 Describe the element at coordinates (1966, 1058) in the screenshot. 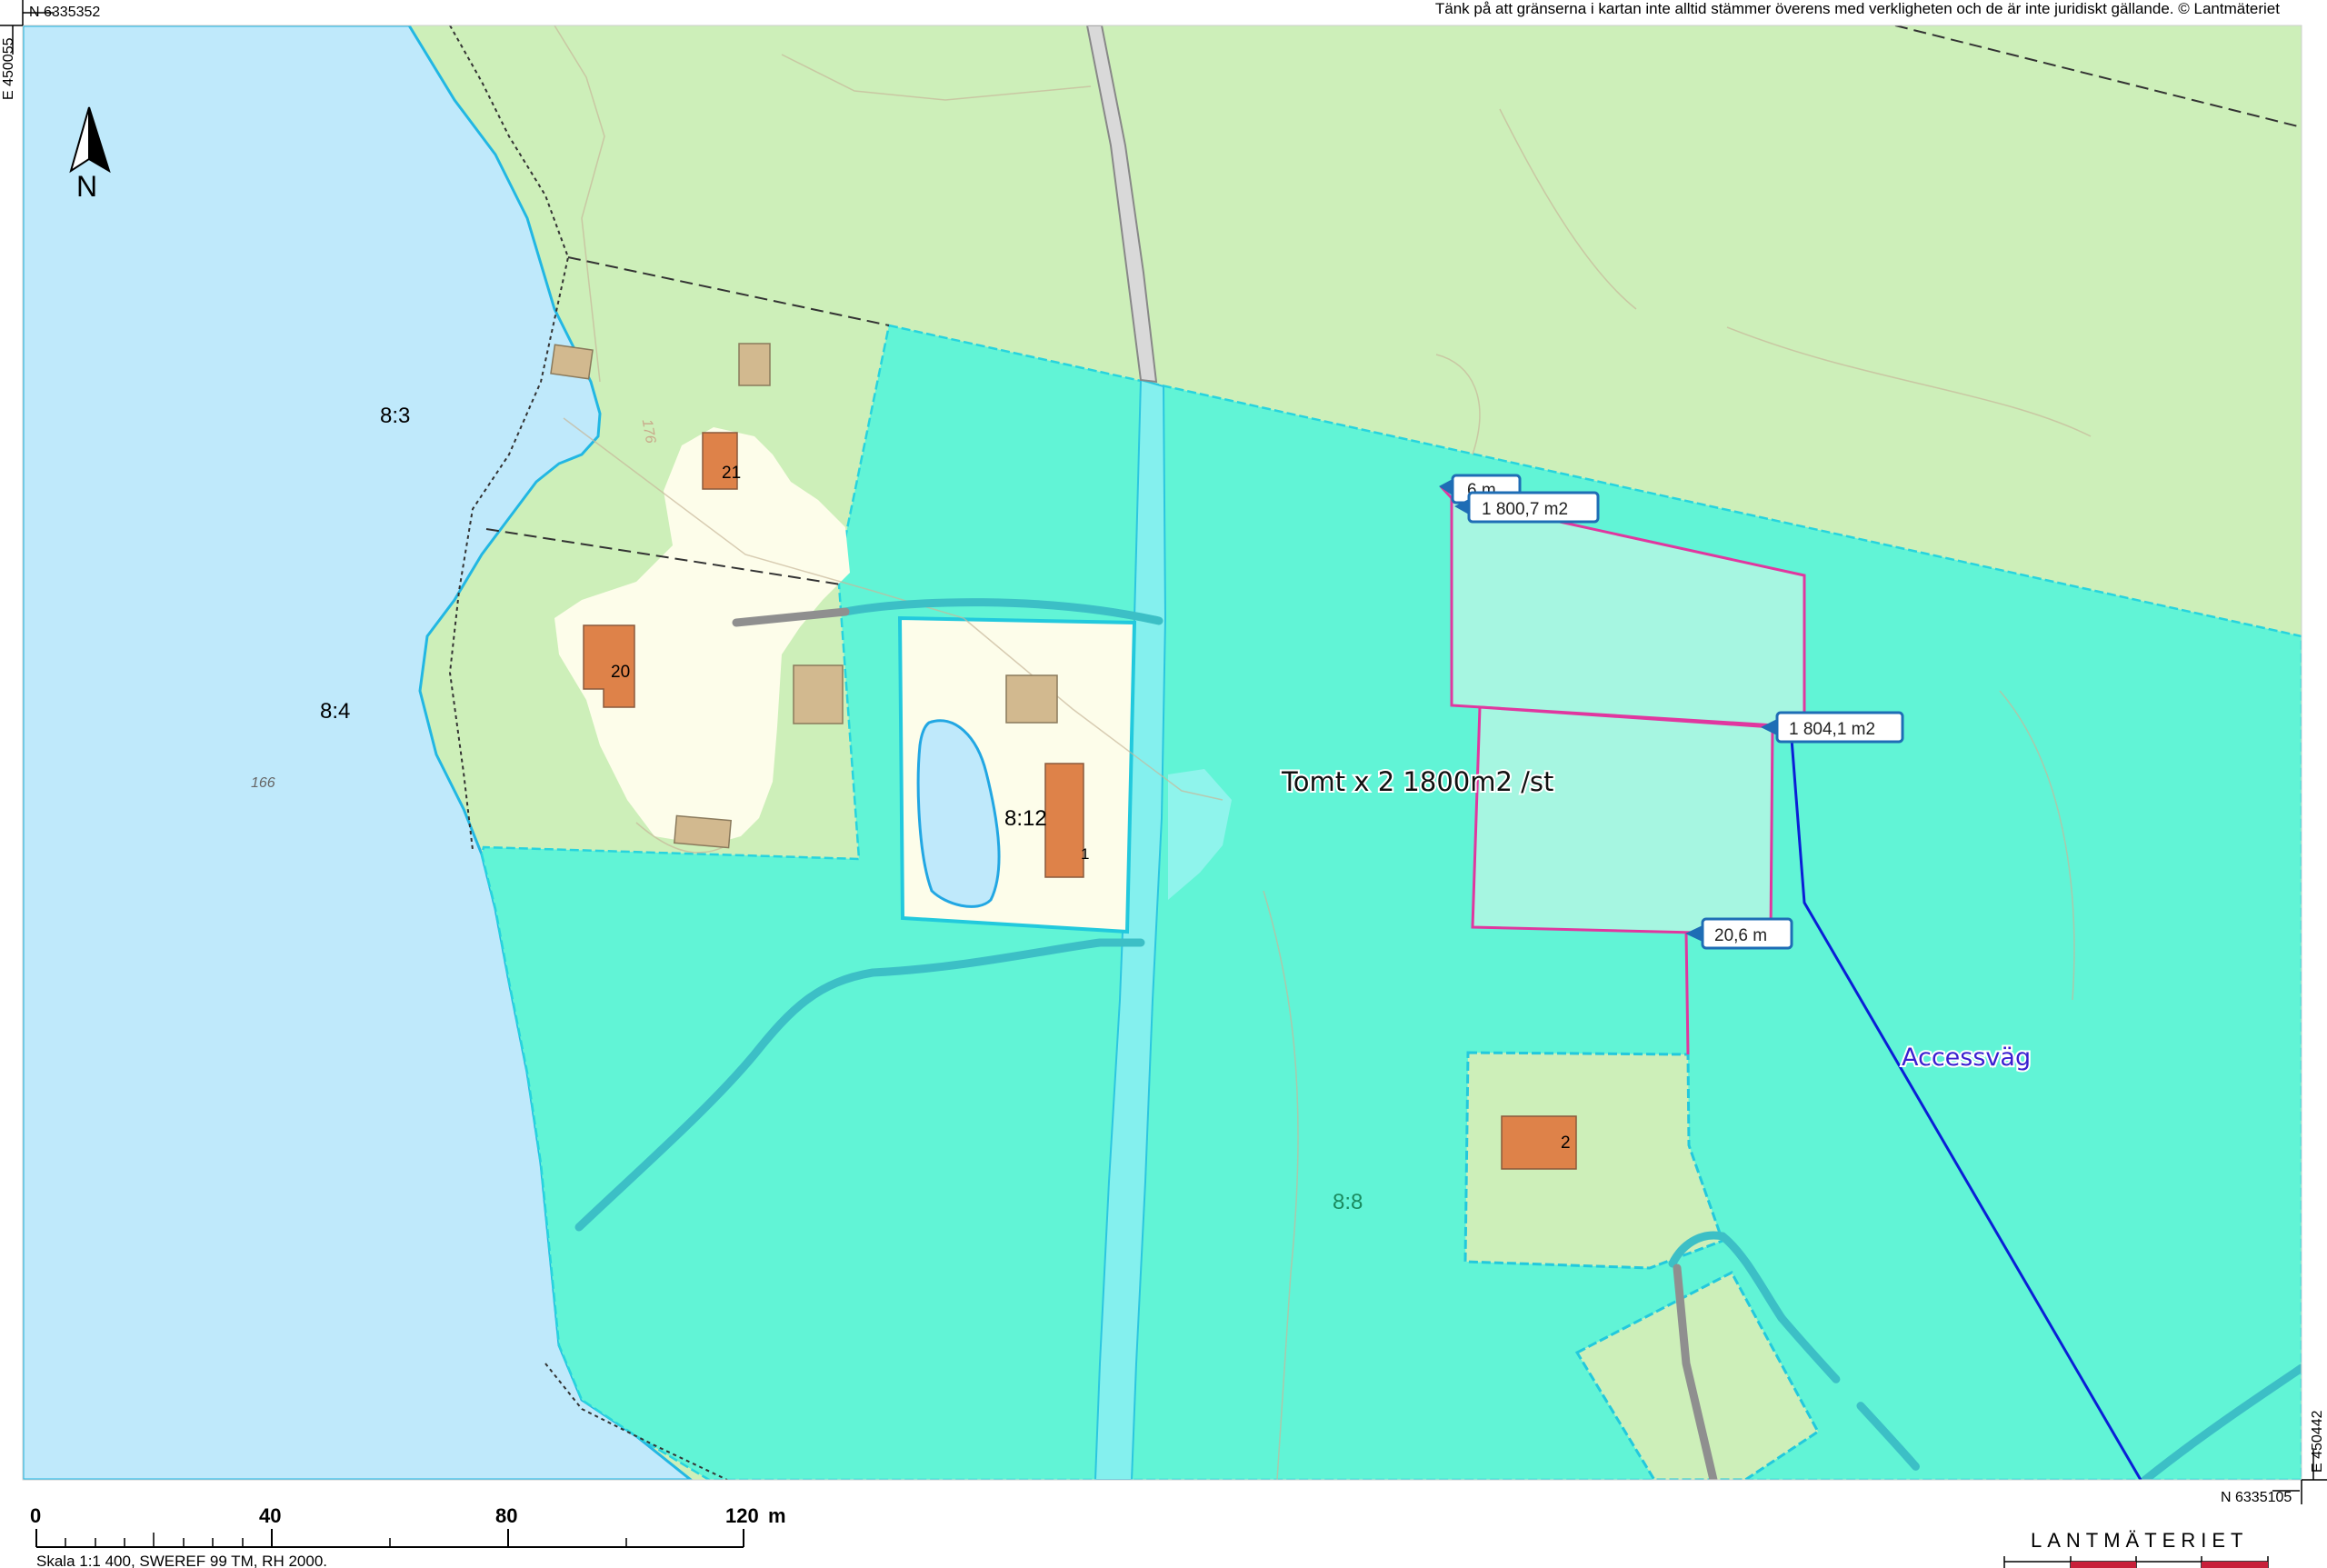

I see `access-road-label: Accessväg` at that location.